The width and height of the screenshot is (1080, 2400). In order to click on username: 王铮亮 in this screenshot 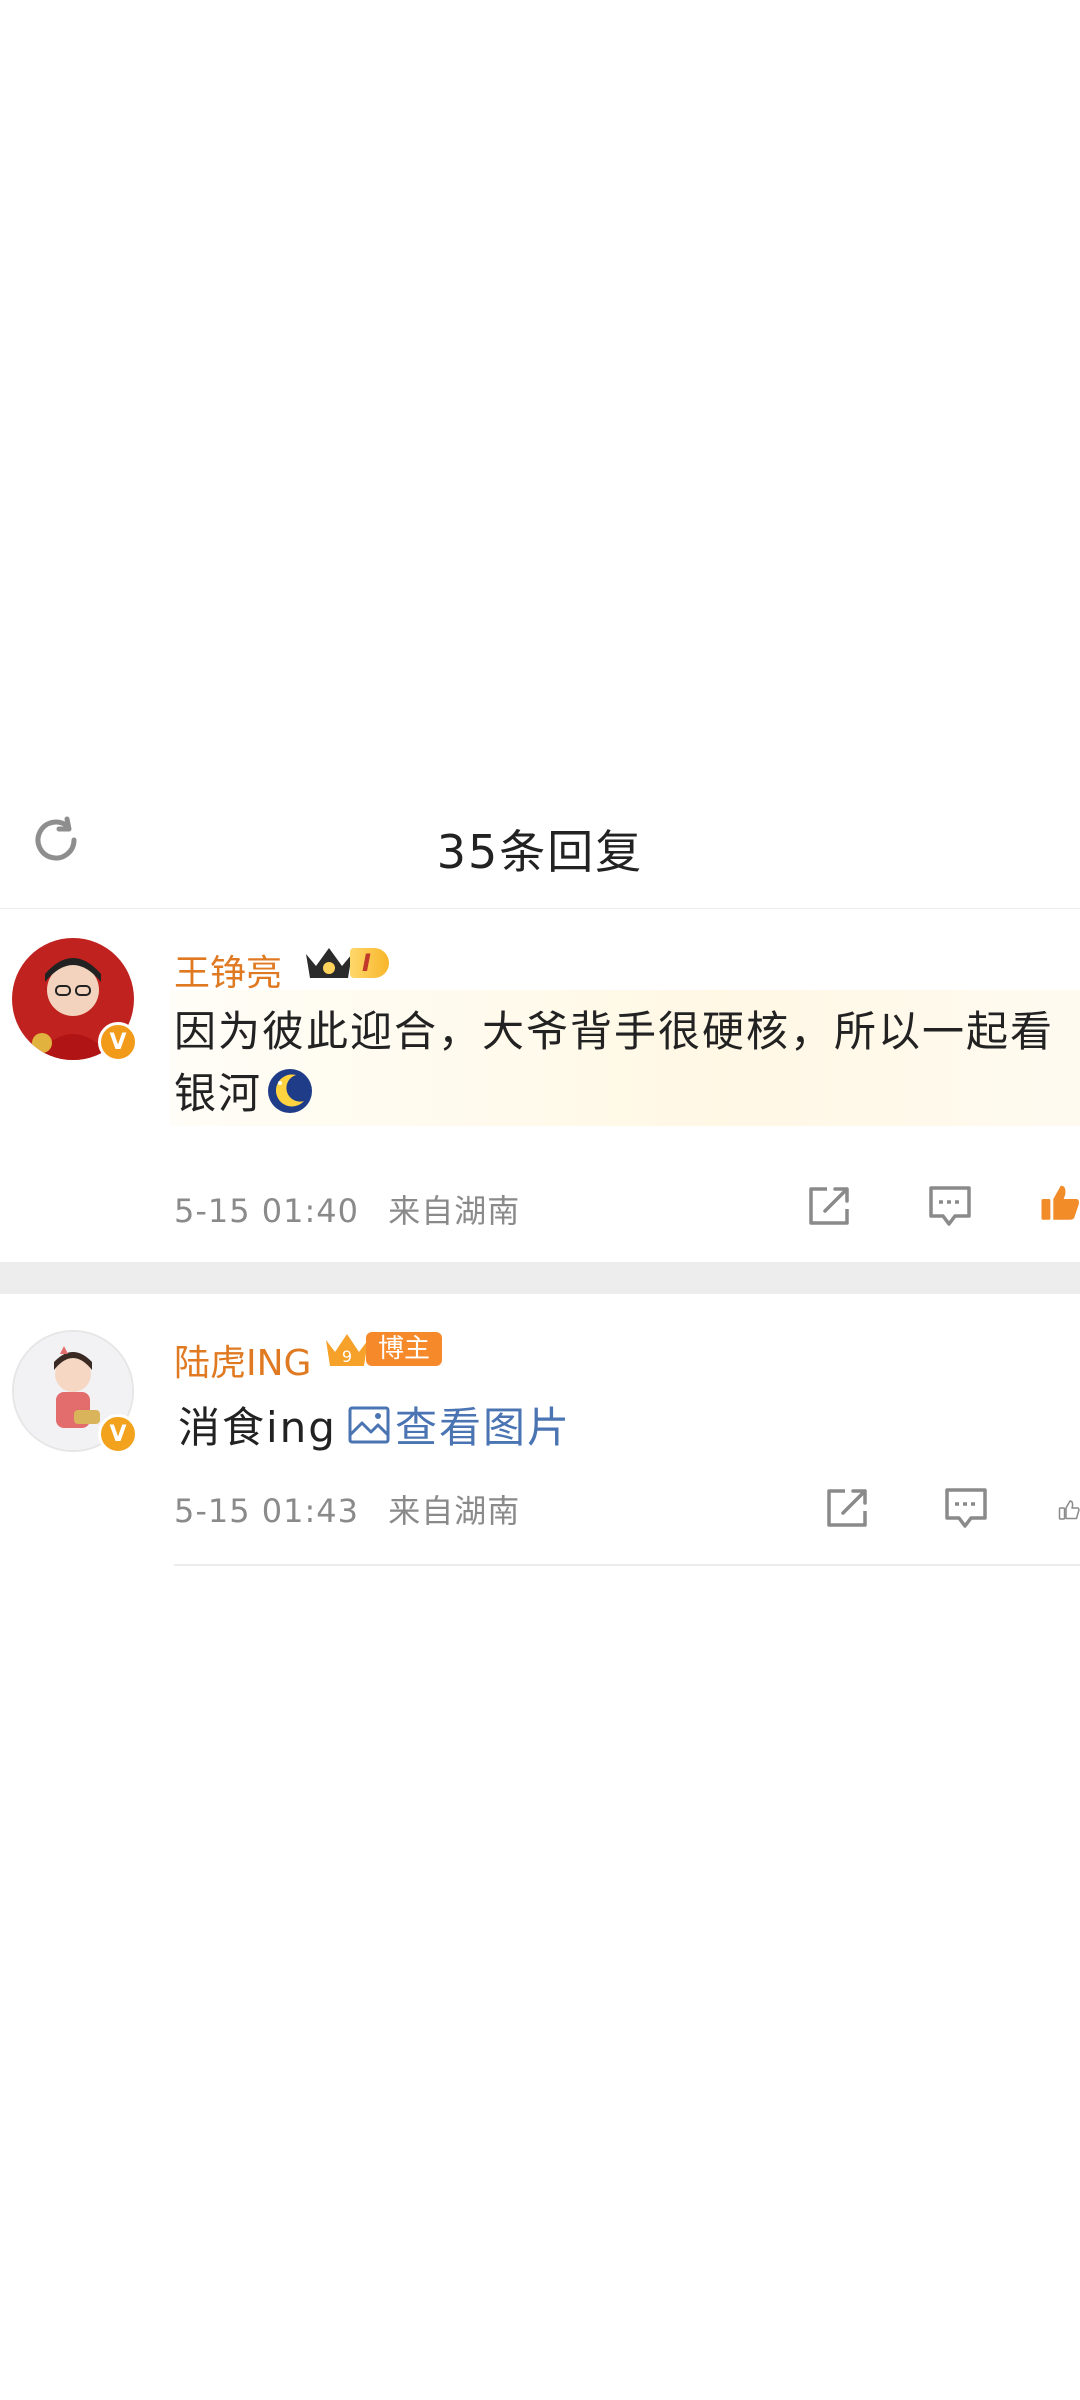, I will do `click(228, 970)`.